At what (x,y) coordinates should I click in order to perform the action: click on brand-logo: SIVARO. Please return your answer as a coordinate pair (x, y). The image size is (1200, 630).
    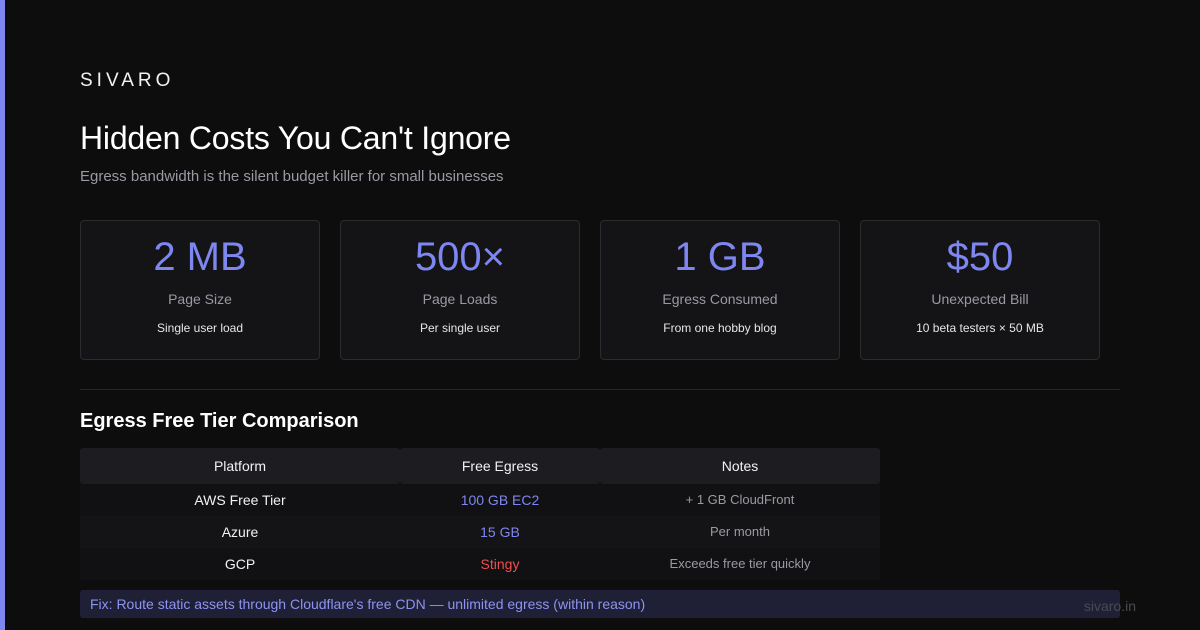
    Looking at the image, I should click on (127, 80).